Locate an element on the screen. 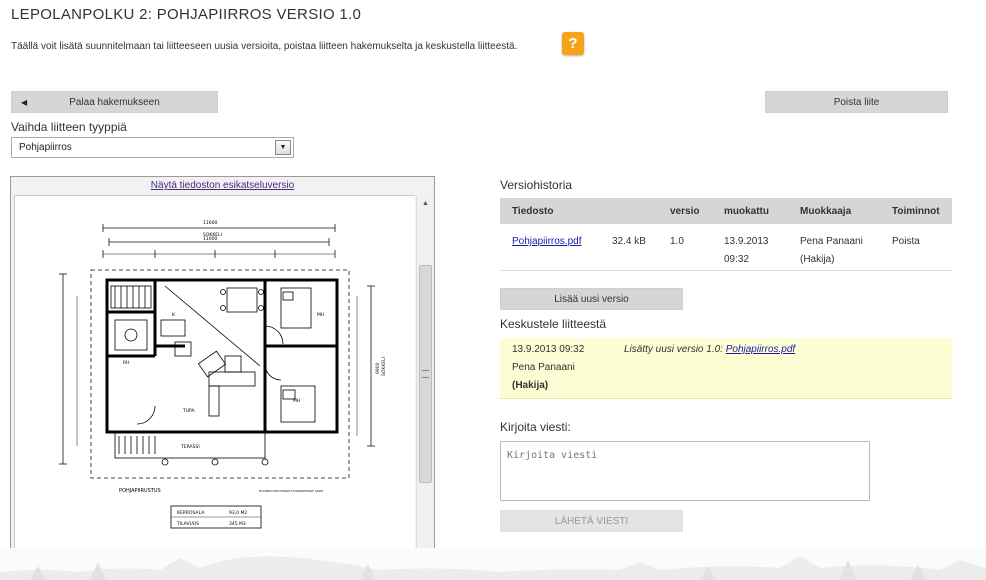  preview-scrollbar: ▲ is located at coordinates (424, 376).